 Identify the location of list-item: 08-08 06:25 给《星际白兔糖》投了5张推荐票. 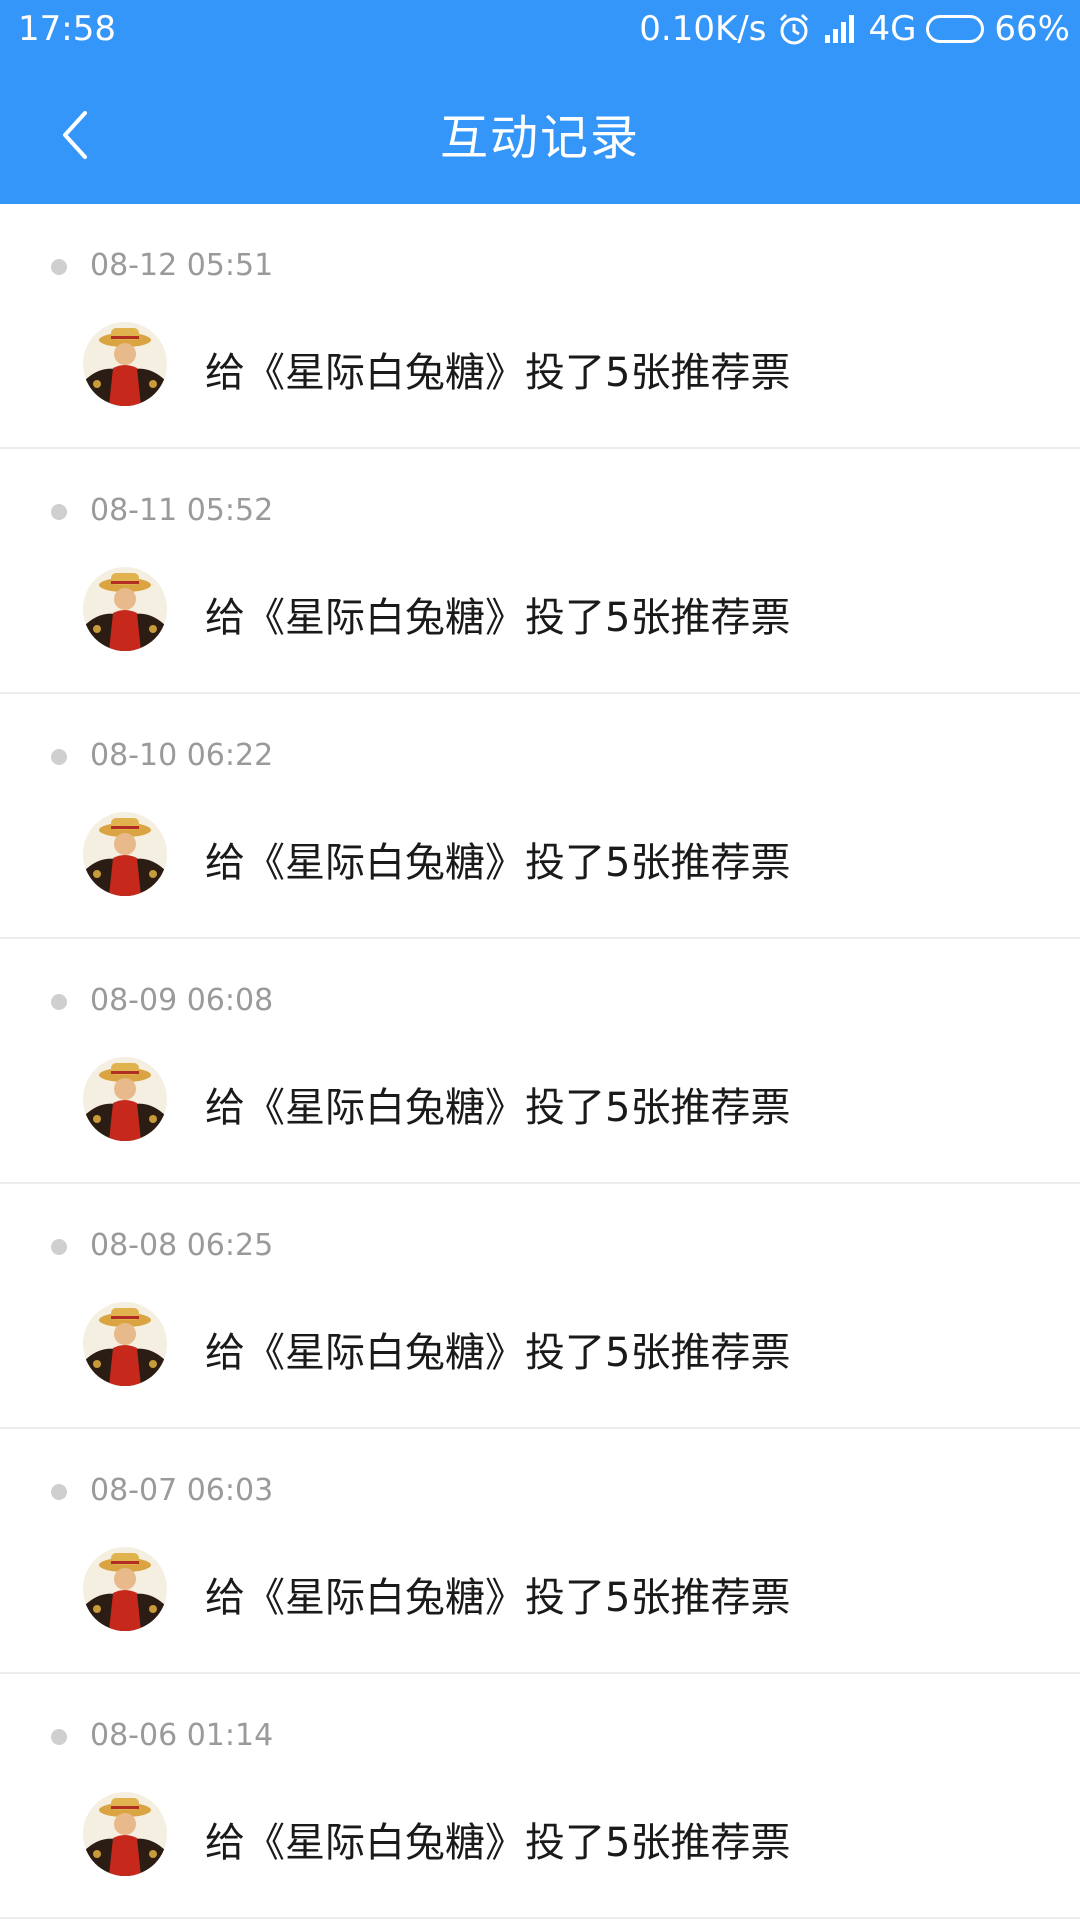
(540, 1306).